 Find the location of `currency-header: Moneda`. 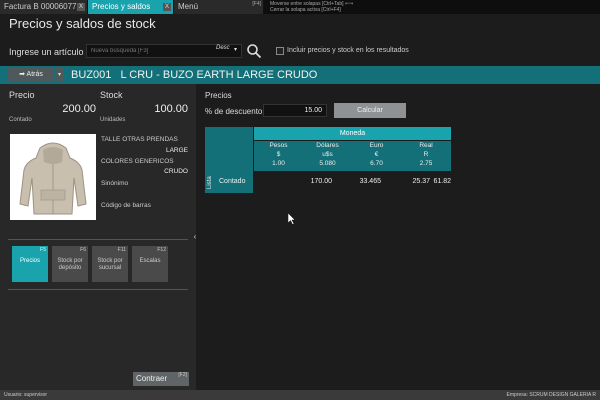

currency-header: Moneda is located at coordinates (352, 133).